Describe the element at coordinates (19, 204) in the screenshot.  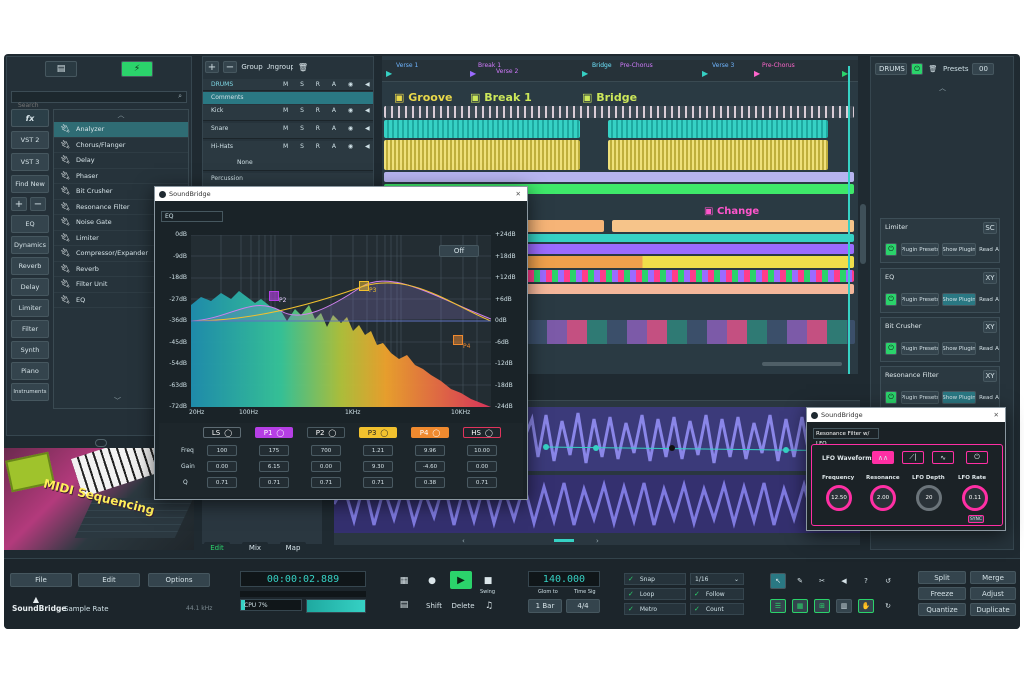
I see `add-category-button: +` at that location.